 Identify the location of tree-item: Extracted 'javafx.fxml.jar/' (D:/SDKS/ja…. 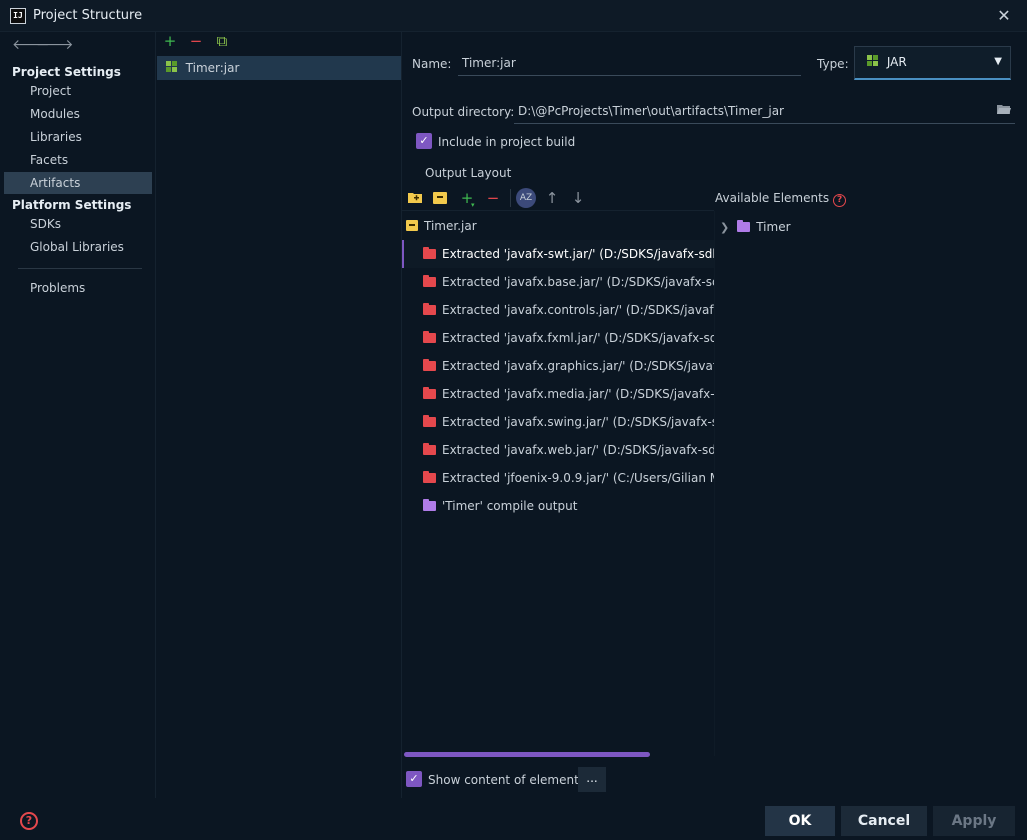
(558, 338).